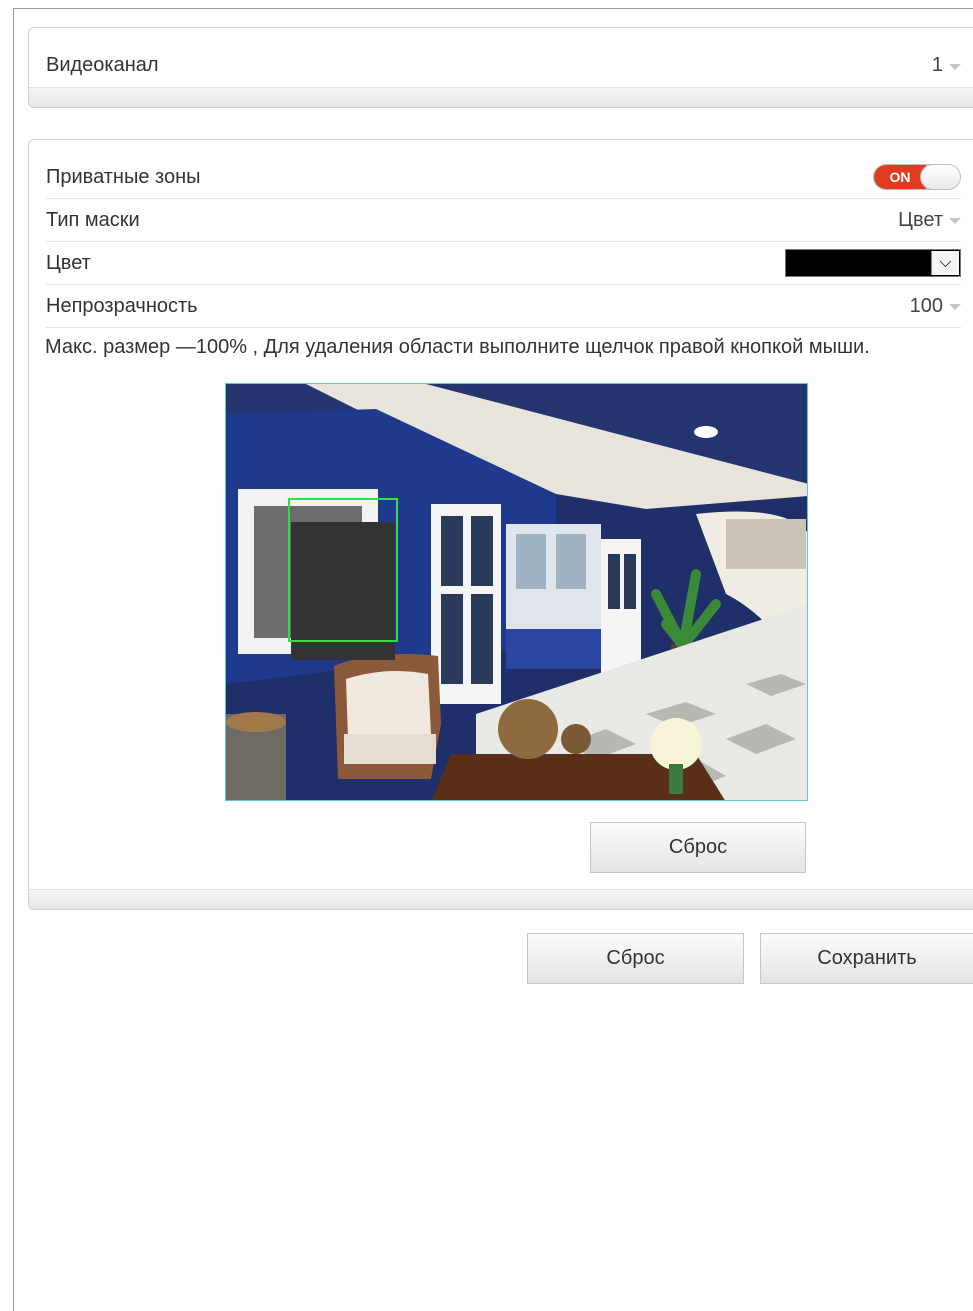 Image resolution: width=973 pixels, height=1311 pixels. I want to click on mask-type-value: Цвет, so click(920, 219).